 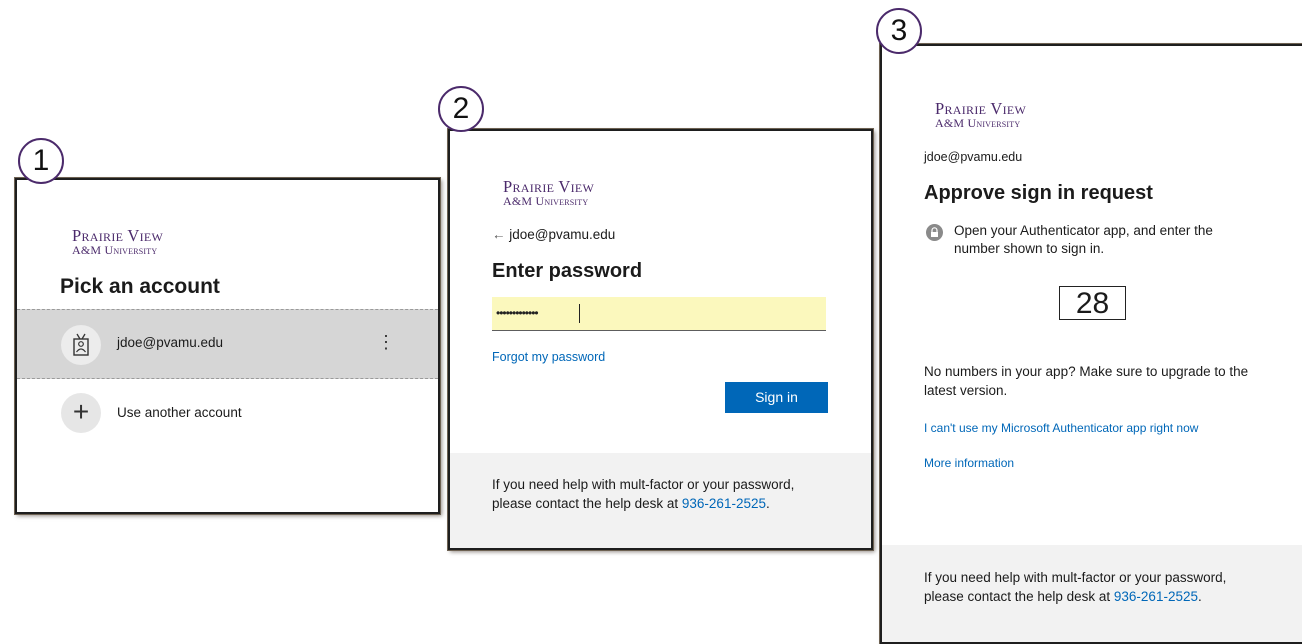 What do you see at coordinates (41, 161) in the screenshot?
I see `step-1-badge: 1` at bounding box center [41, 161].